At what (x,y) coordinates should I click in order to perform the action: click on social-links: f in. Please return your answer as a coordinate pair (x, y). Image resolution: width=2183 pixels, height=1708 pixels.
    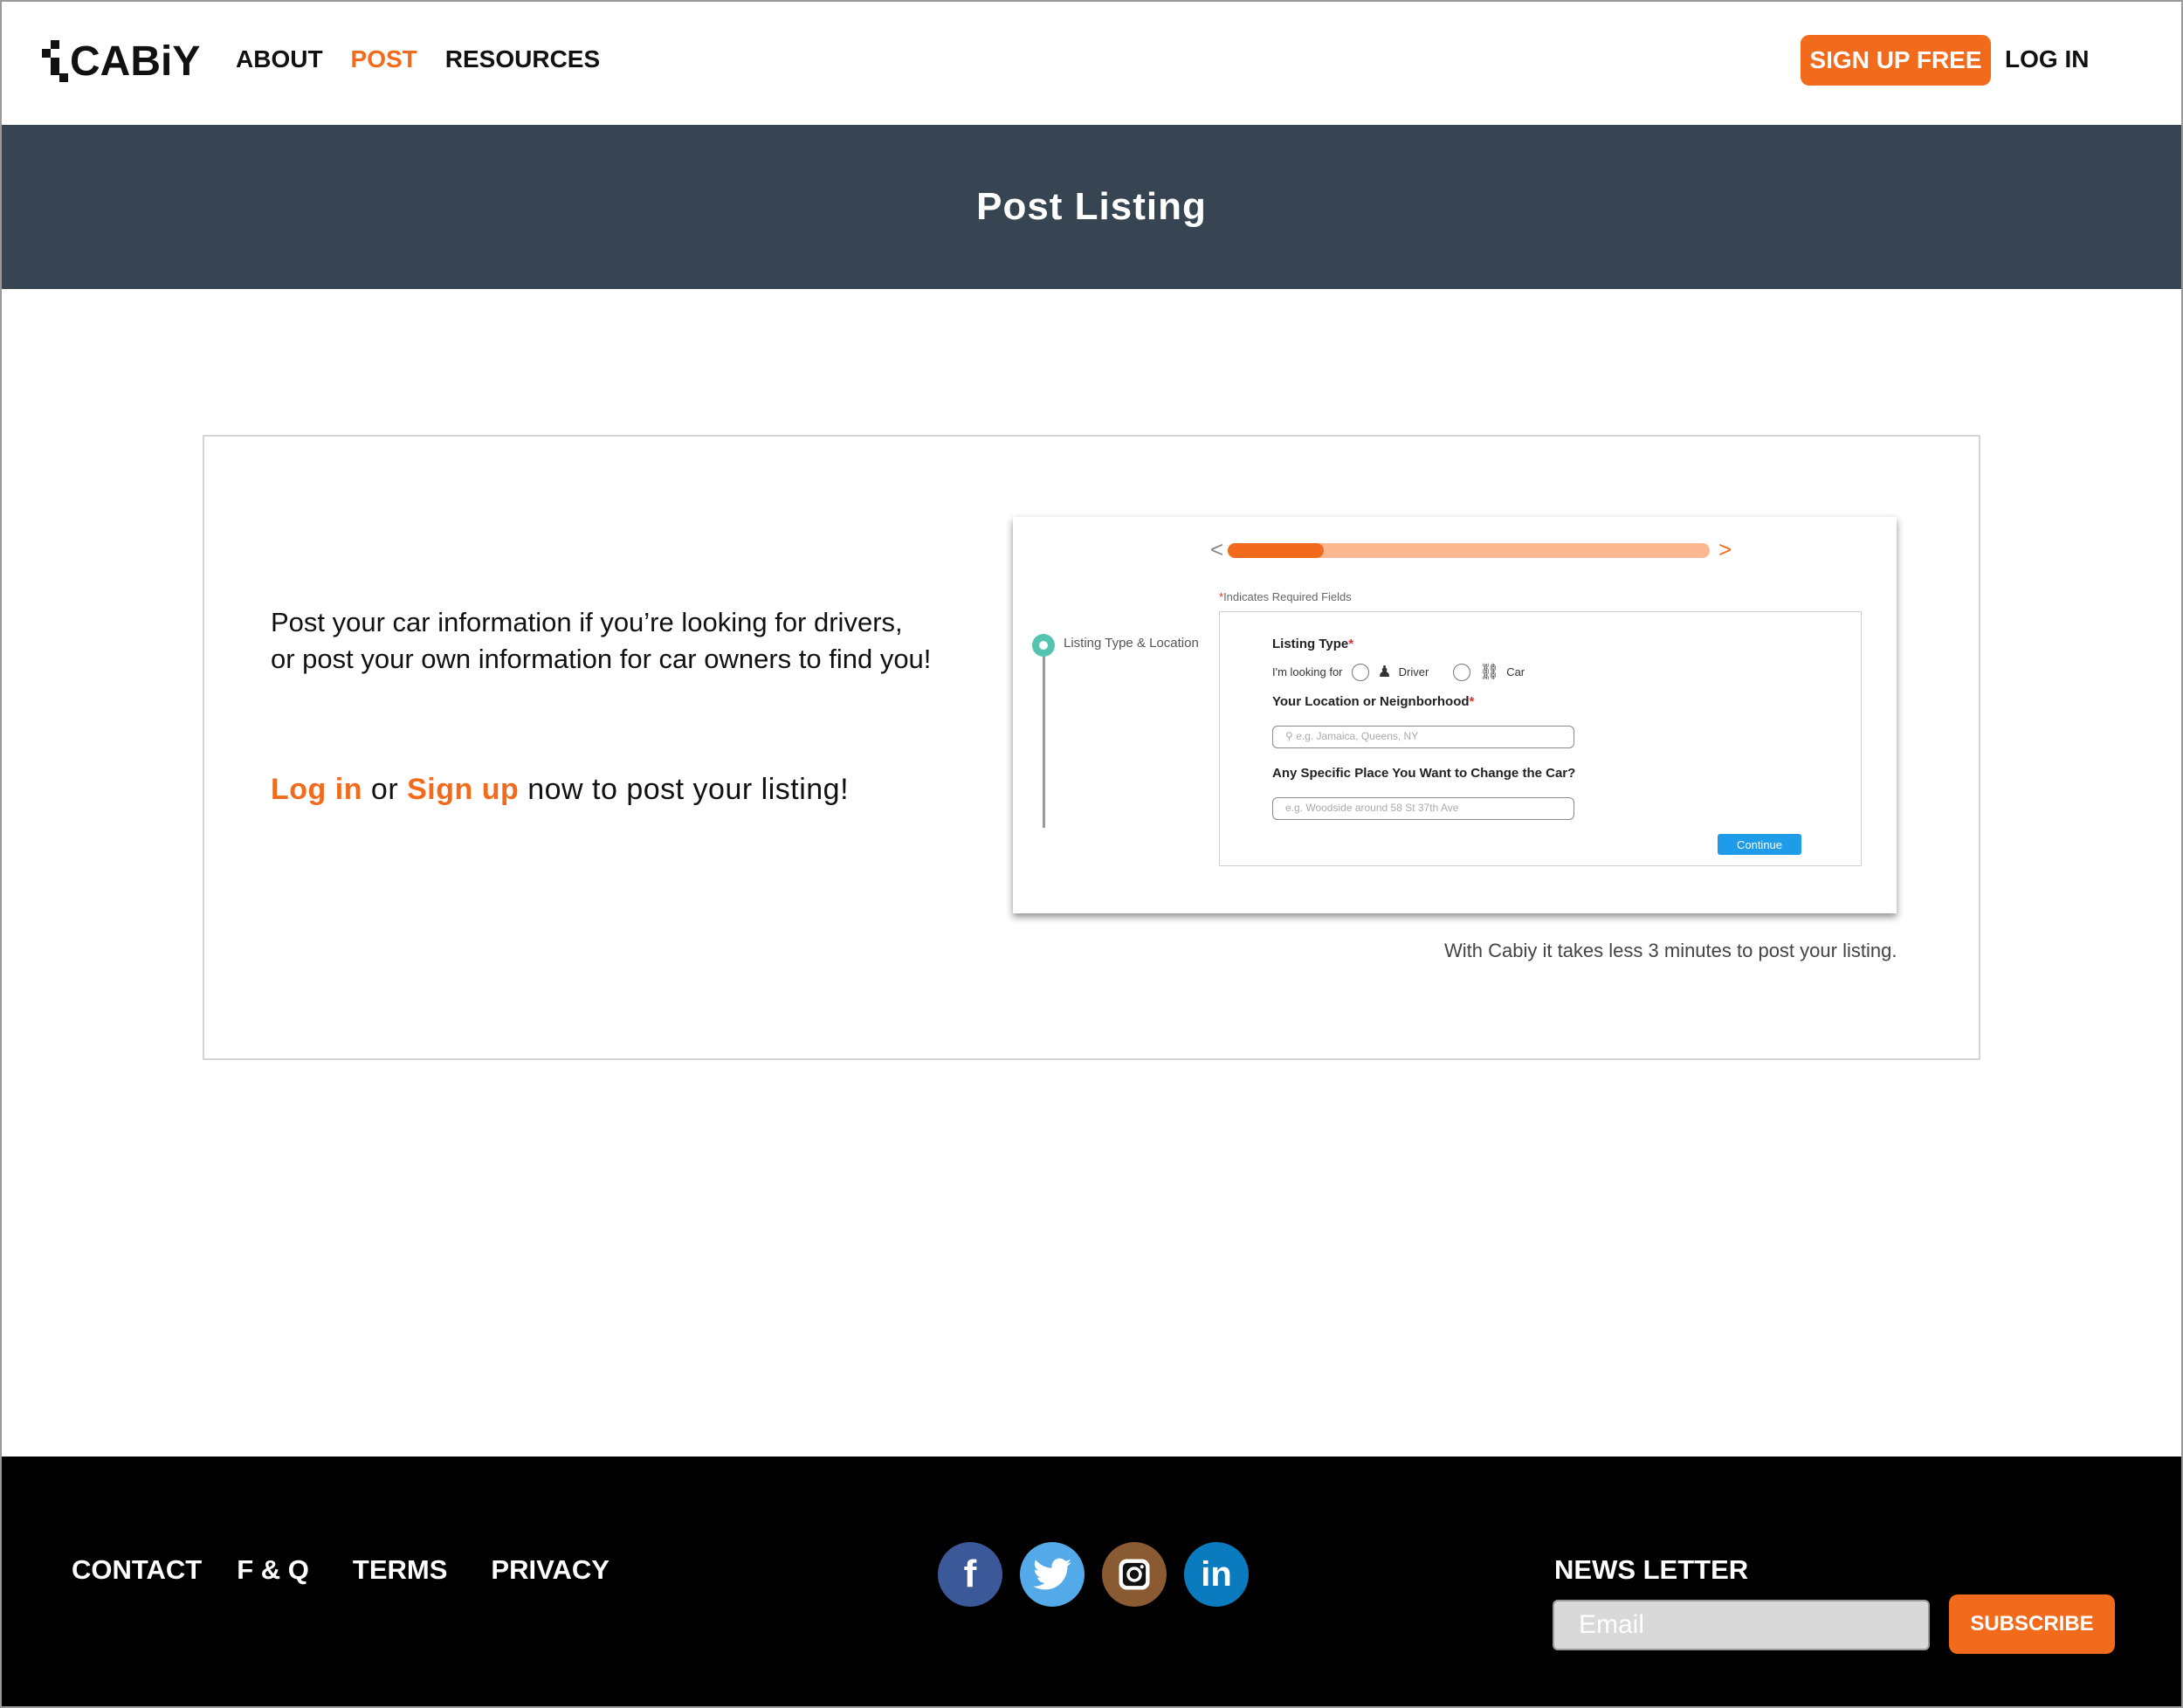
    Looking at the image, I should click on (1093, 1574).